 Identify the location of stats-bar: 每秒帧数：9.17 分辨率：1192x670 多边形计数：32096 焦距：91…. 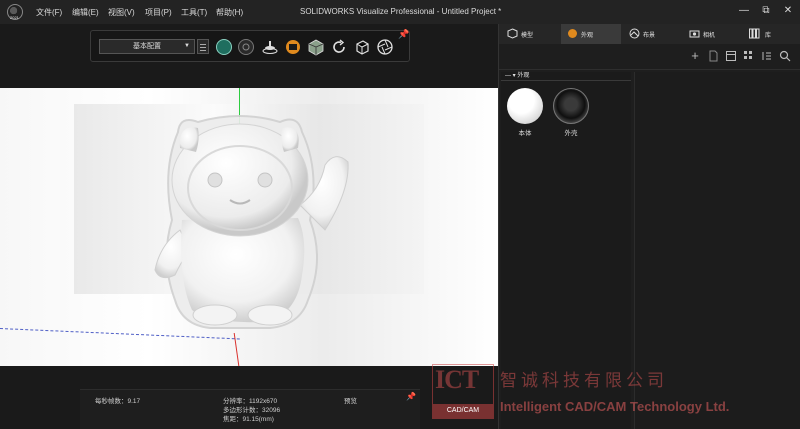
(250, 409).